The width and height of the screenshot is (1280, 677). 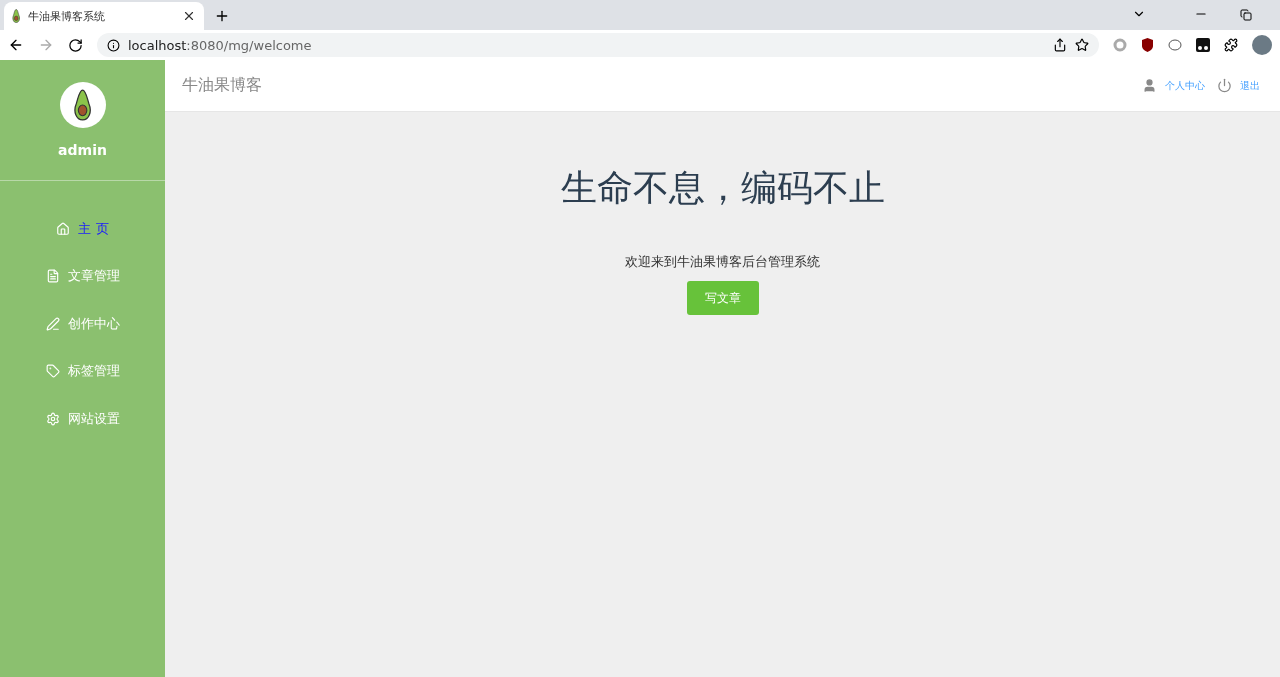 What do you see at coordinates (1262, 45) in the screenshot?
I see `profile-avatar` at bounding box center [1262, 45].